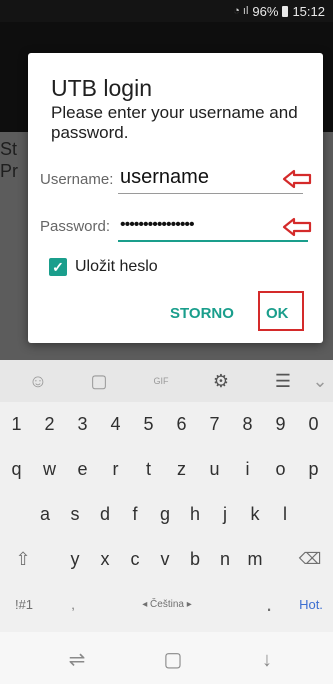 This screenshot has height=684, width=333. Describe the element at coordinates (105, 514) in the screenshot. I see `key: d` at that location.